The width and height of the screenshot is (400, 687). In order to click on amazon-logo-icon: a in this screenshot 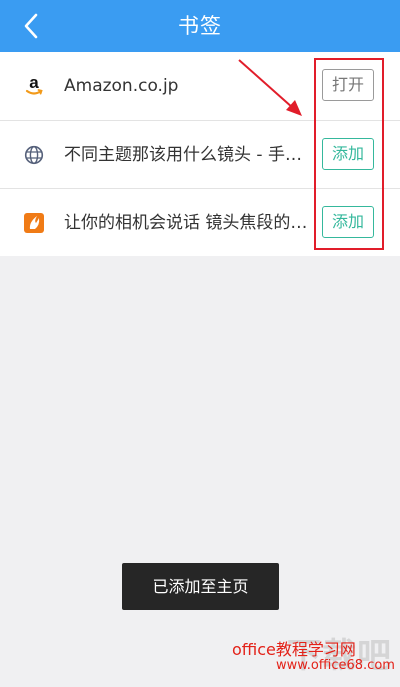, I will do `click(34, 86)`.